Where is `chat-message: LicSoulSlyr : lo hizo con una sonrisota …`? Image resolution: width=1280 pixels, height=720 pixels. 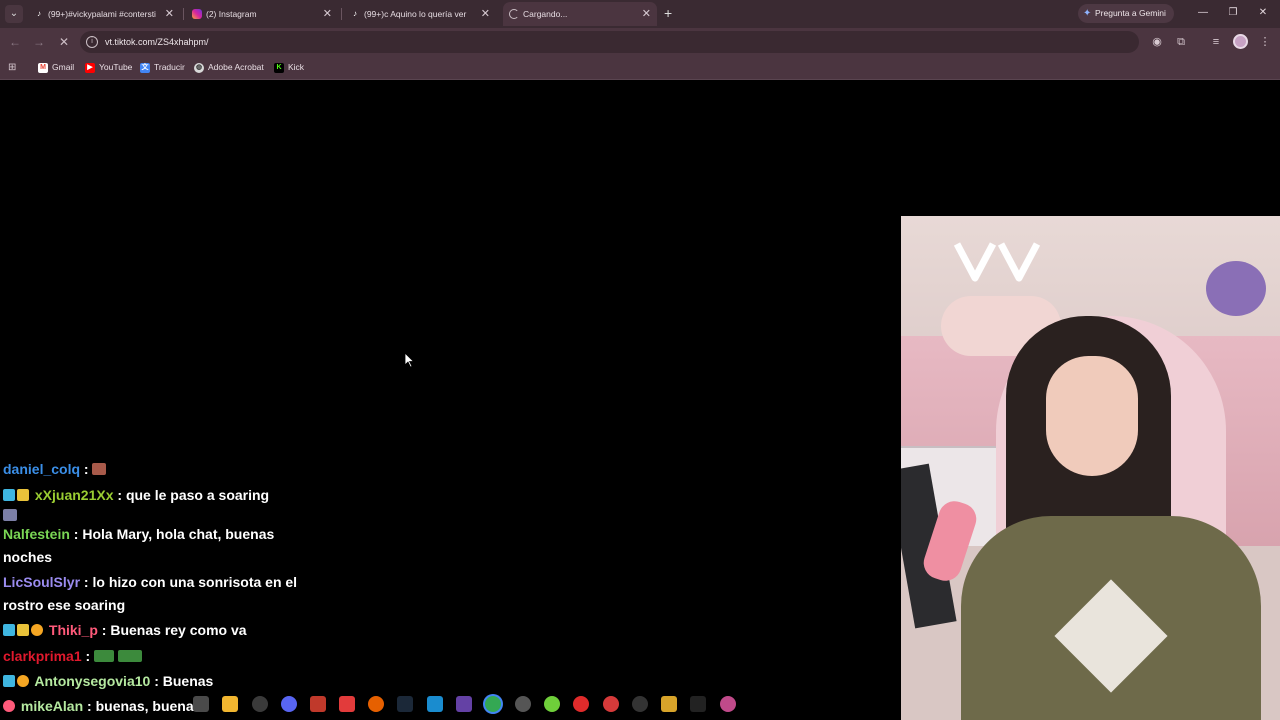
chat-message: LicSoulSlyr : lo hizo con una sonrisota … is located at coordinates (153, 594).